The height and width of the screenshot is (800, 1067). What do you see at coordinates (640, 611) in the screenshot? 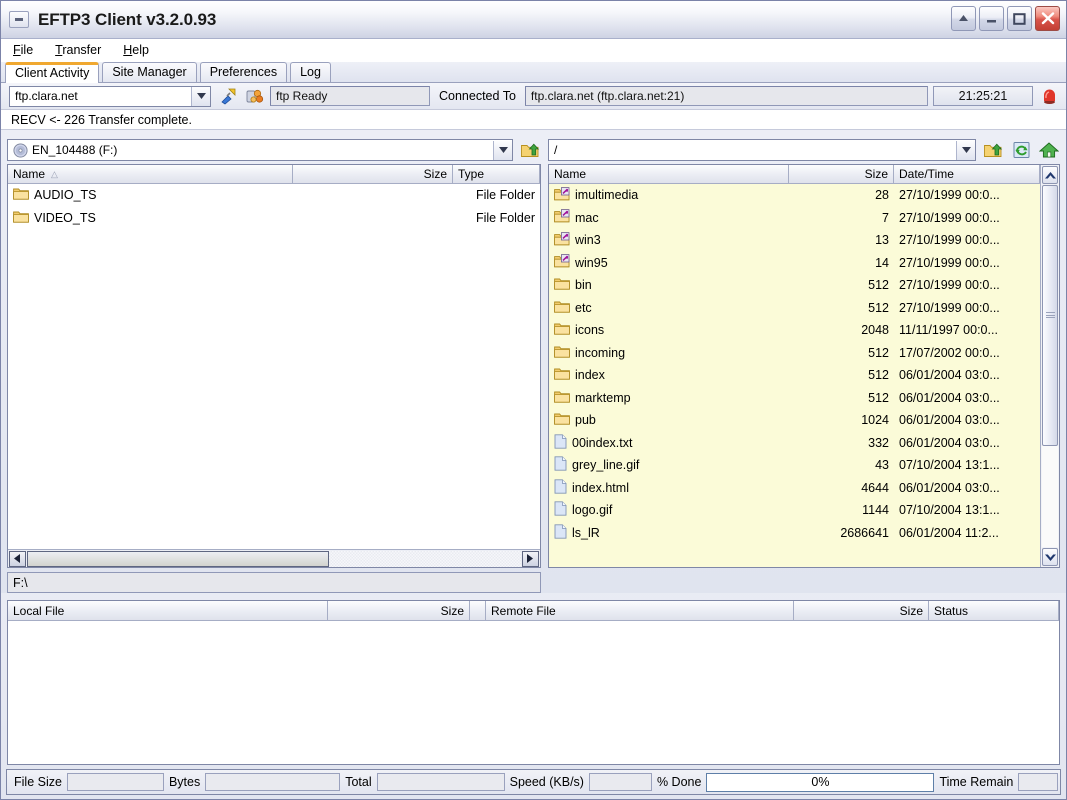
I see `queue-col-remote-file: Remote File` at bounding box center [640, 611].